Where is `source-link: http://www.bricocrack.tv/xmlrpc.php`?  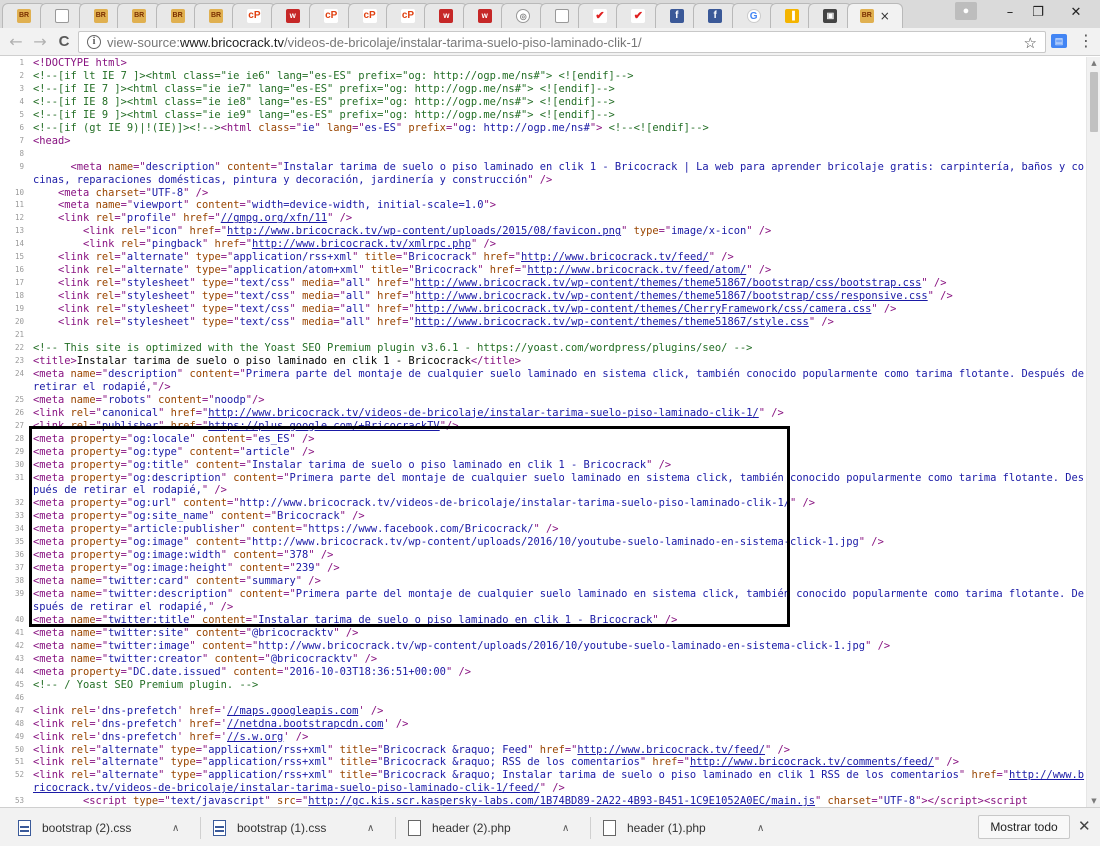
source-link: http://www.bricocrack.tv/xmlrpc.php is located at coordinates (361, 244).